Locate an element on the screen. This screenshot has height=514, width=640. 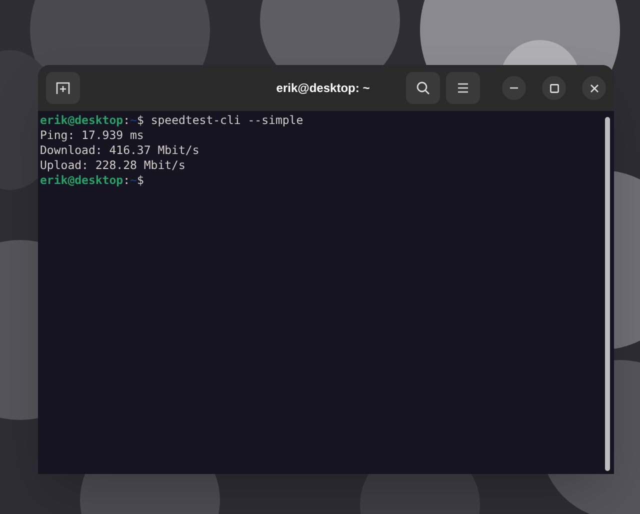
menu-button is located at coordinates (463, 88).